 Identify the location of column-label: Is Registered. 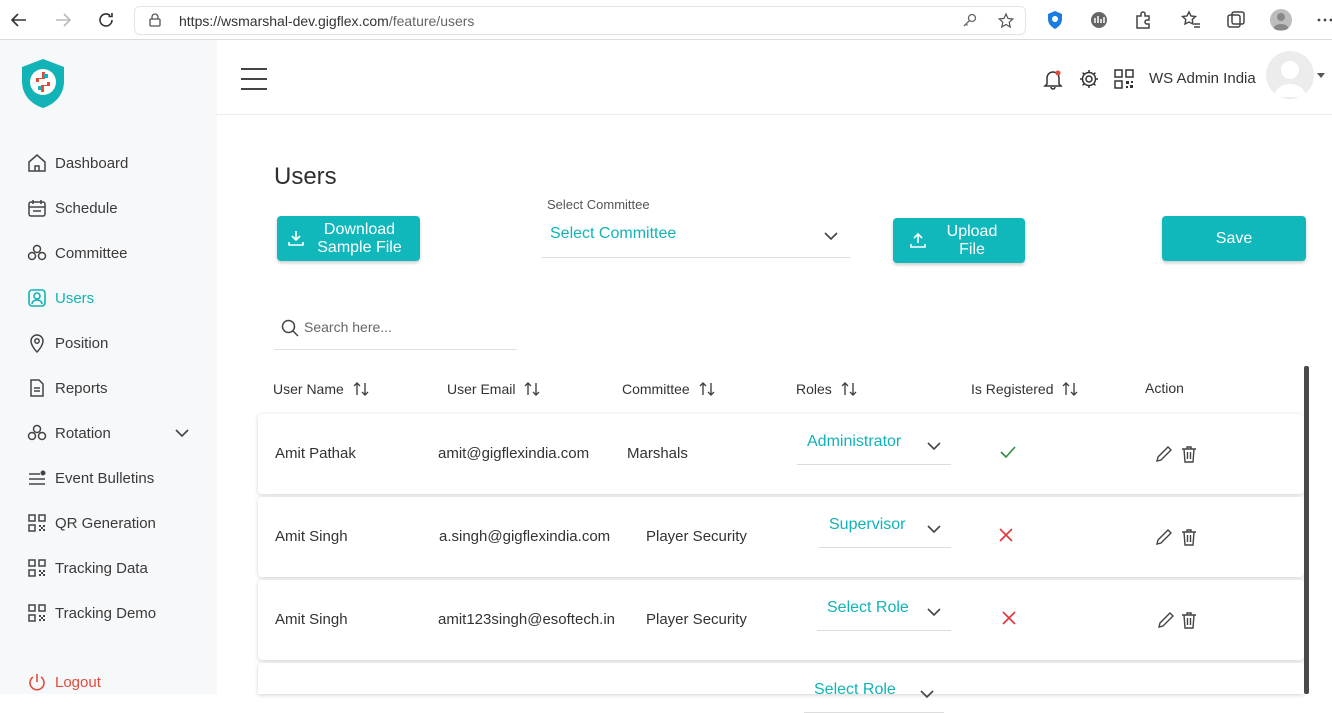
(1012, 389).